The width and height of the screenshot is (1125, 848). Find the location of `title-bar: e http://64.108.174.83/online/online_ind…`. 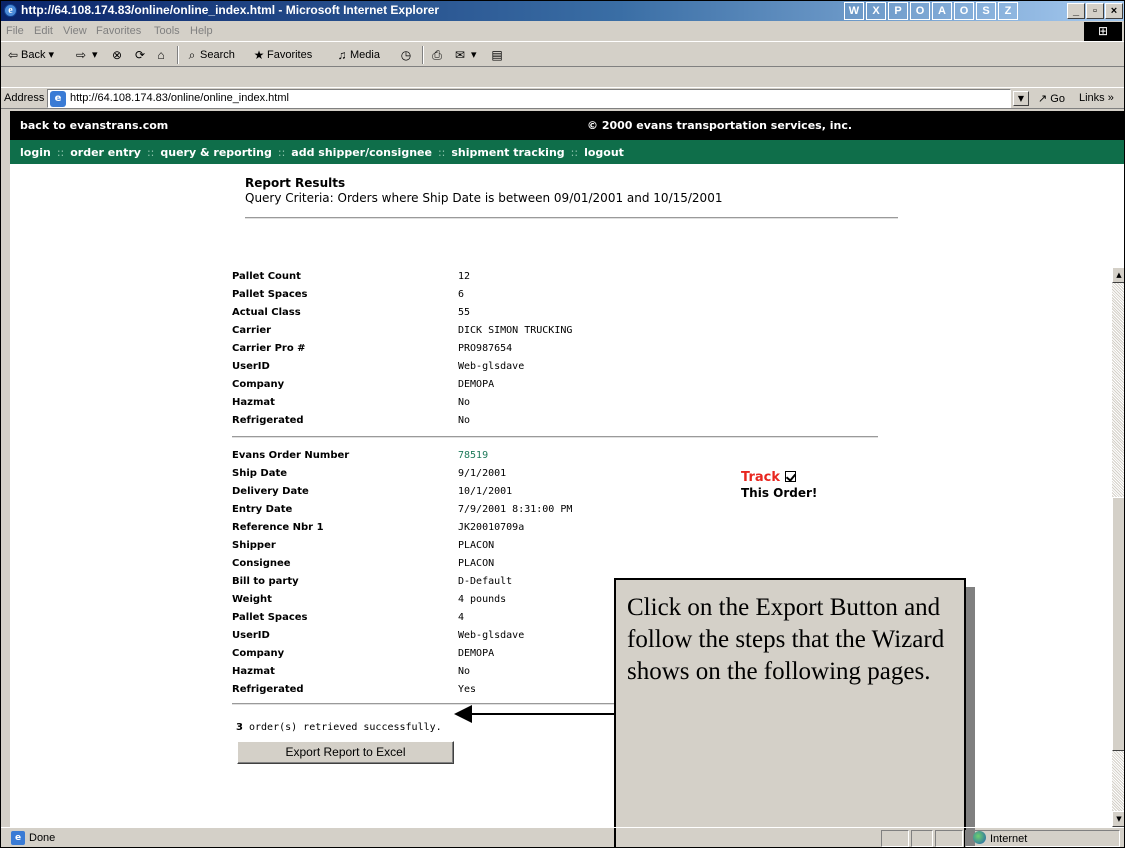

title-bar: e http://64.108.174.83/online/online_ind… is located at coordinates (562, 11).